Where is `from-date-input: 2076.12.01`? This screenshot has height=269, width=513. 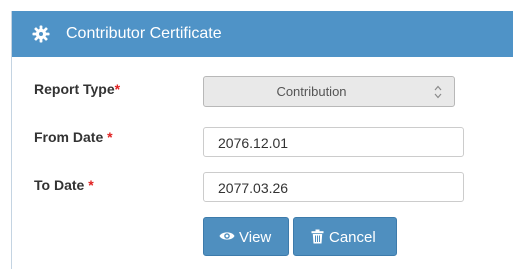
from-date-input: 2076.12.01 is located at coordinates (333, 142).